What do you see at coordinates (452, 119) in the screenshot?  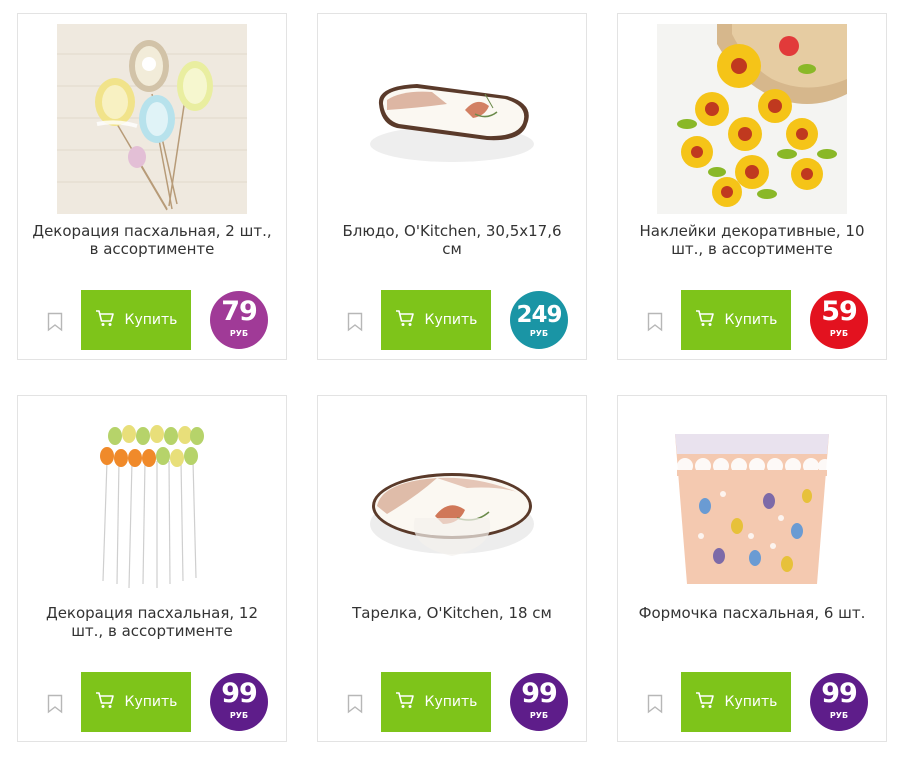 I see `oval-platter-image` at bounding box center [452, 119].